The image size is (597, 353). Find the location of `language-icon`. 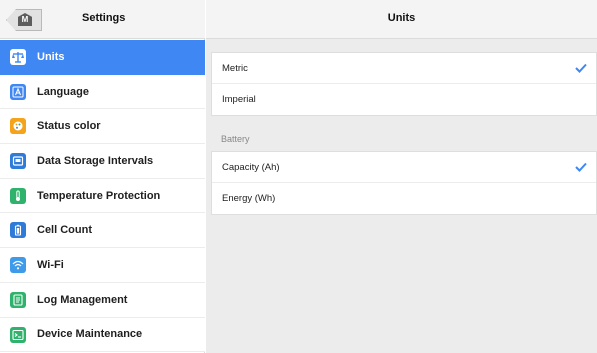

language-icon is located at coordinates (18, 91).